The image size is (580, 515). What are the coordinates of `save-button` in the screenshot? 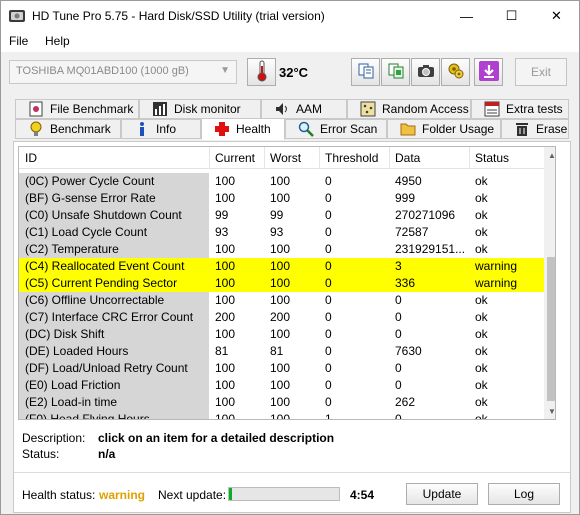 It's located at (488, 72).